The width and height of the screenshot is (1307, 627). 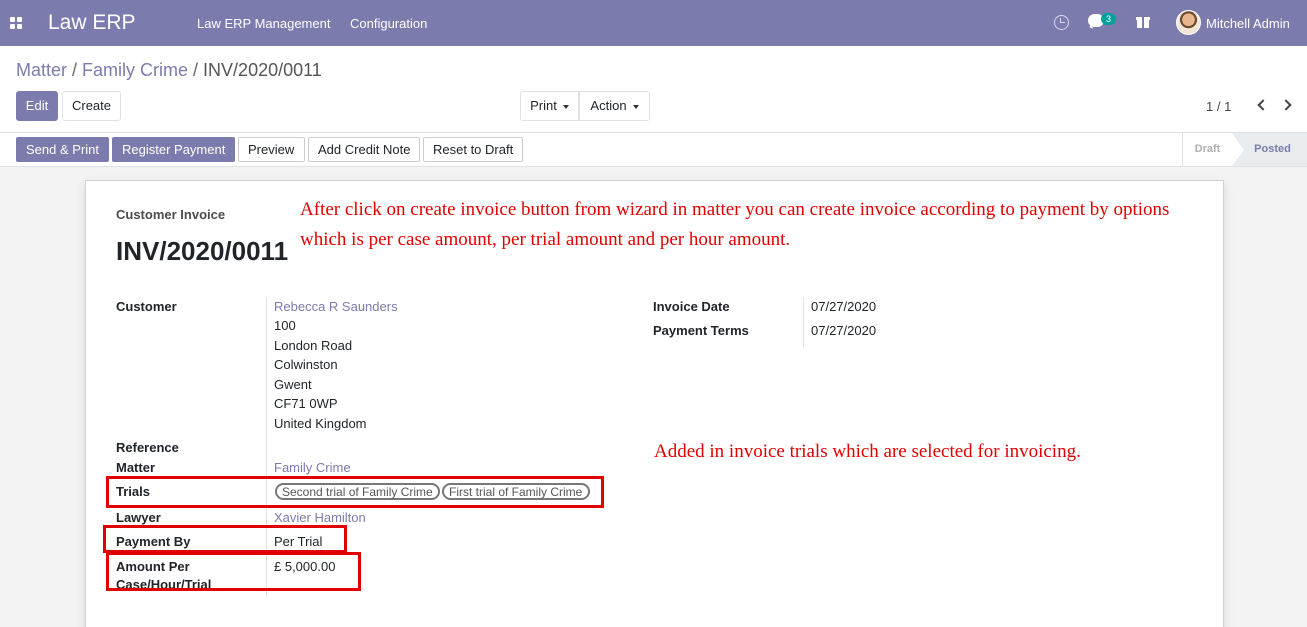 What do you see at coordinates (262, 70) in the screenshot?
I see `breadcrumb-current: INV/2020/0011` at bounding box center [262, 70].